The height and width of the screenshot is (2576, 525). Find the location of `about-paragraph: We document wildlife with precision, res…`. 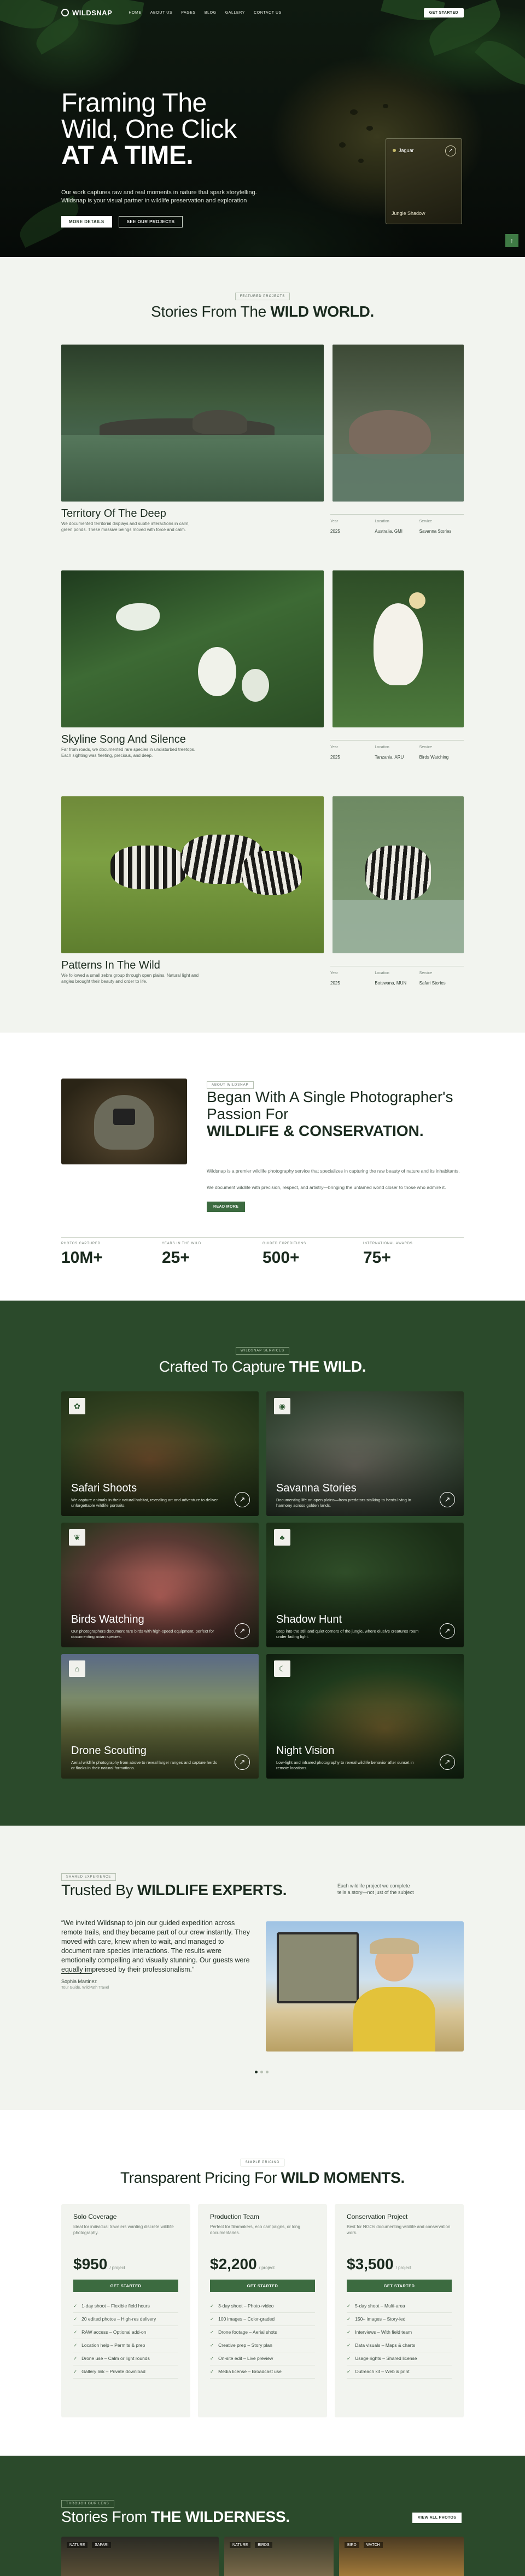

about-paragraph: We document wildlife with precision, res… is located at coordinates (326, 1187).